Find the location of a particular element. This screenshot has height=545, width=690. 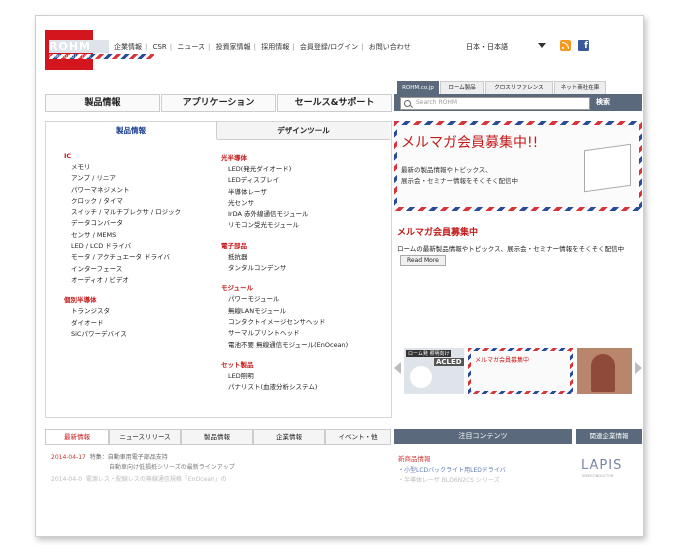

category-item: データコンバータ is located at coordinates (122, 223).